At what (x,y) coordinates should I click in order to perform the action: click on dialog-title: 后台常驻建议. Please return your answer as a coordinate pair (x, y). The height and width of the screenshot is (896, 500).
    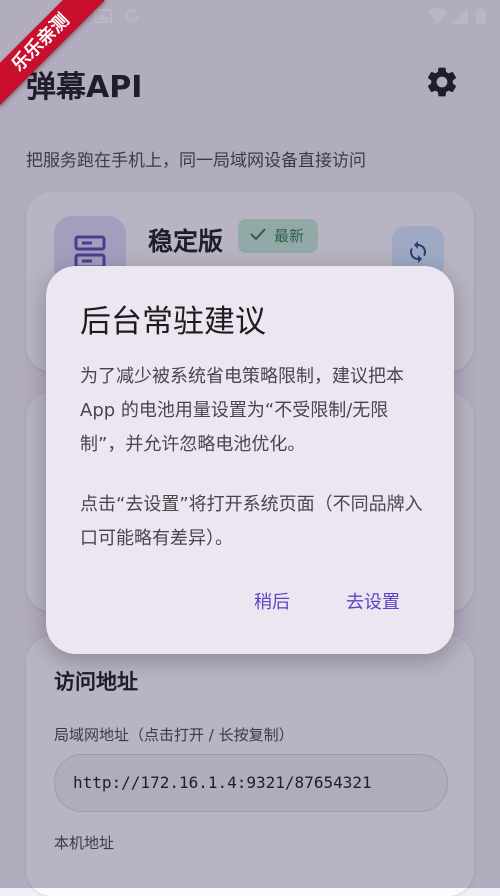
    Looking at the image, I should click on (173, 322).